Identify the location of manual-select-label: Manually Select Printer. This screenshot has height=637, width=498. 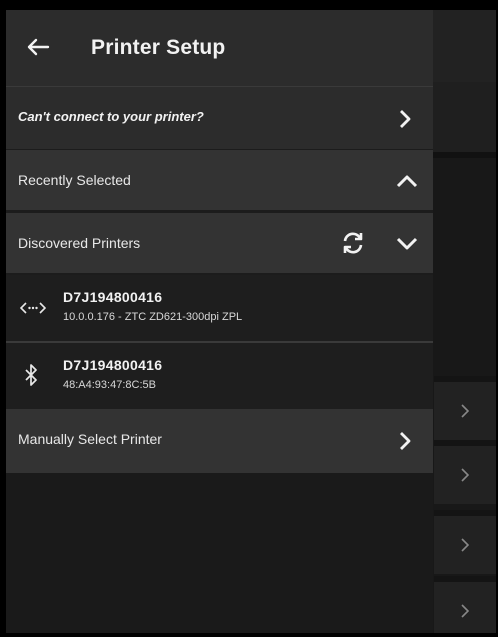
(90, 439).